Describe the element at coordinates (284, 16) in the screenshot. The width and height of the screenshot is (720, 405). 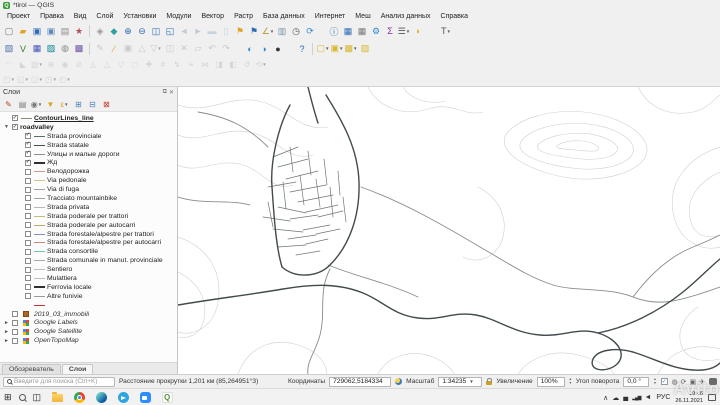
I see `menu-item-База данных: База данных` at that location.